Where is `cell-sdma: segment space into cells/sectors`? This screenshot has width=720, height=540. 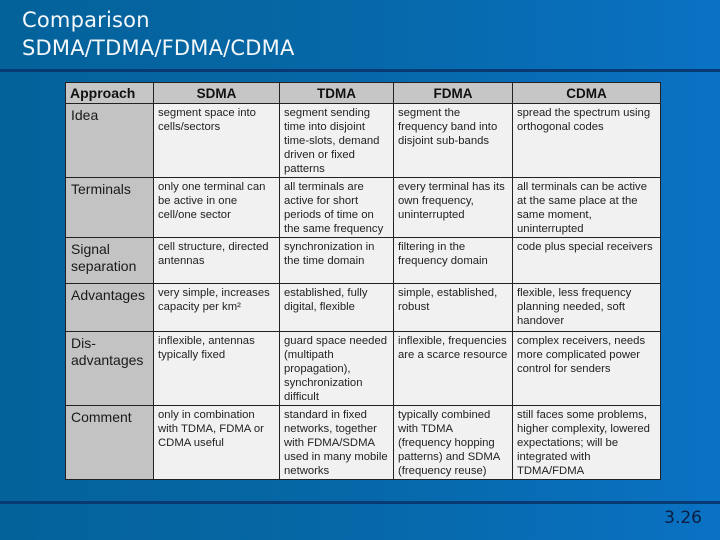 cell-sdma: segment space into cells/sectors is located at coordinates (216, 140).